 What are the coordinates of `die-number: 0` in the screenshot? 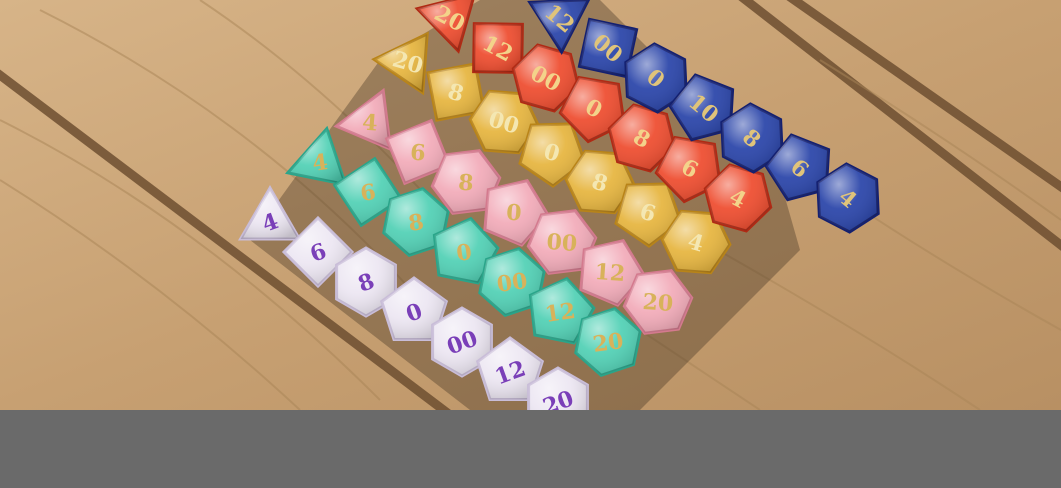 It's located at (513, 212).